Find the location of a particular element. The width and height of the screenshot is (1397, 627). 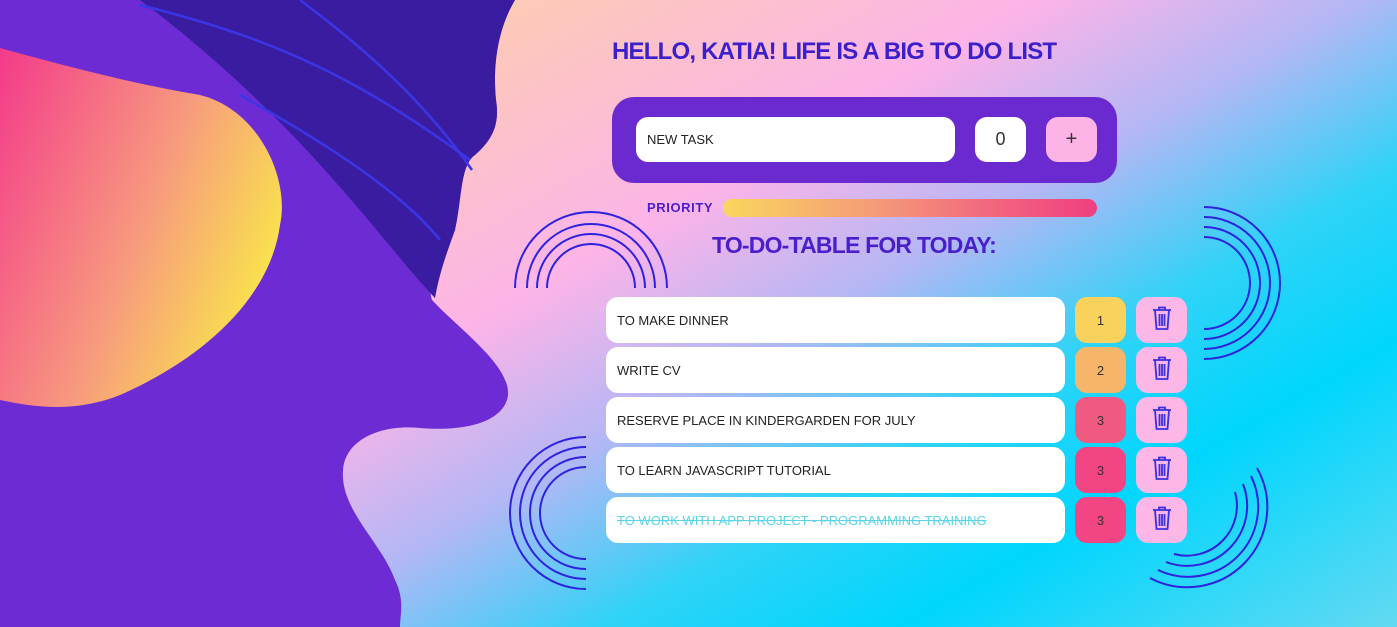

add-task-button: + is located at coordinates (1071, 139).